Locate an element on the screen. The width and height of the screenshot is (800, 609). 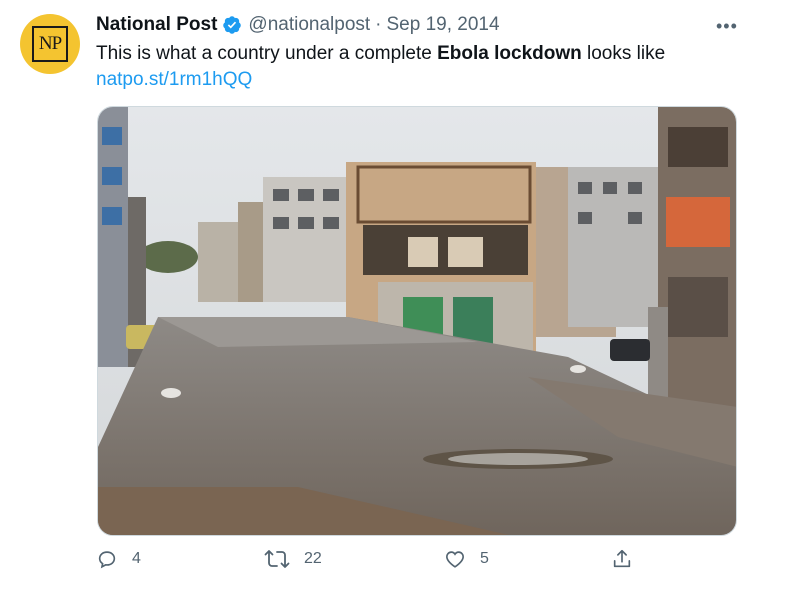
like-icon is located at coordinates (455, 559).